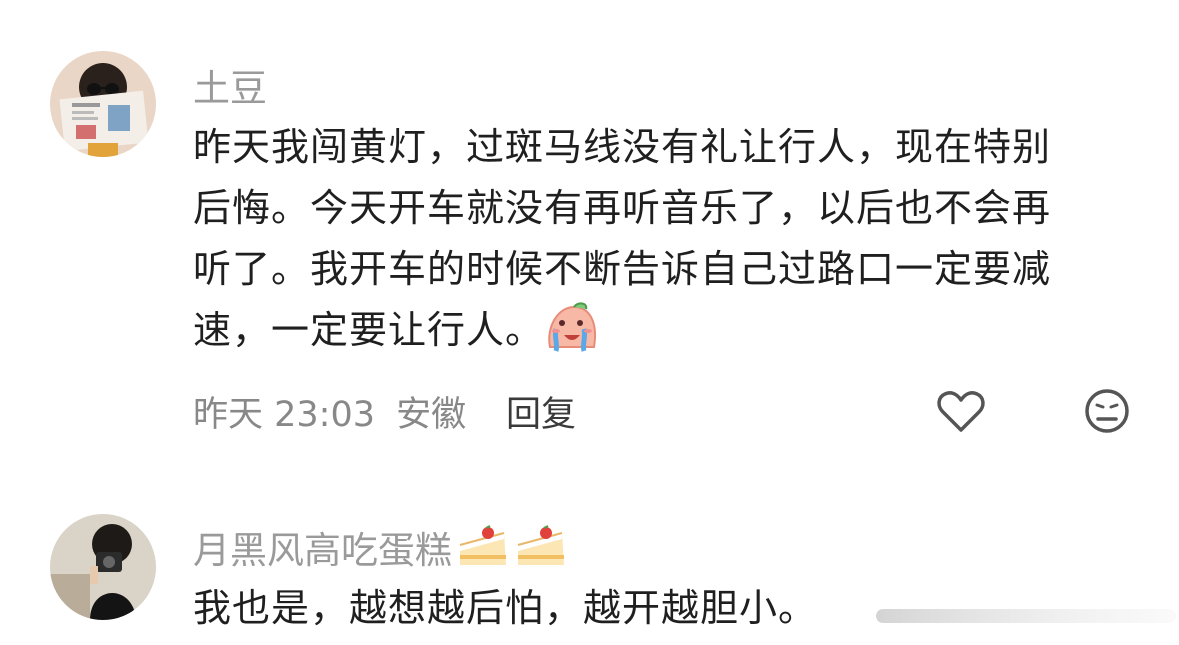 The image size is (1179, 645). What do you see at coordinates (380, 547) in the screenshot?
I see `username: 月黑风高吃蛋糕` at bounding box center [380, 547].